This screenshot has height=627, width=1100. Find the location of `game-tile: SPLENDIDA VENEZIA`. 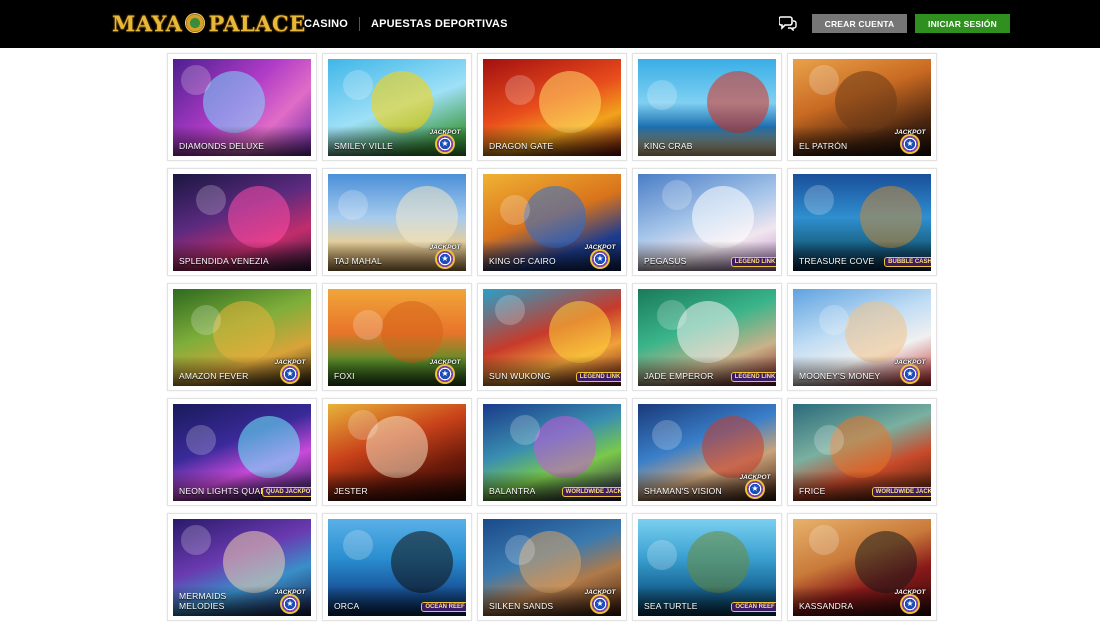

game-tile: SPLENDIDA VENEZIA is located at coordinates (242, 222).